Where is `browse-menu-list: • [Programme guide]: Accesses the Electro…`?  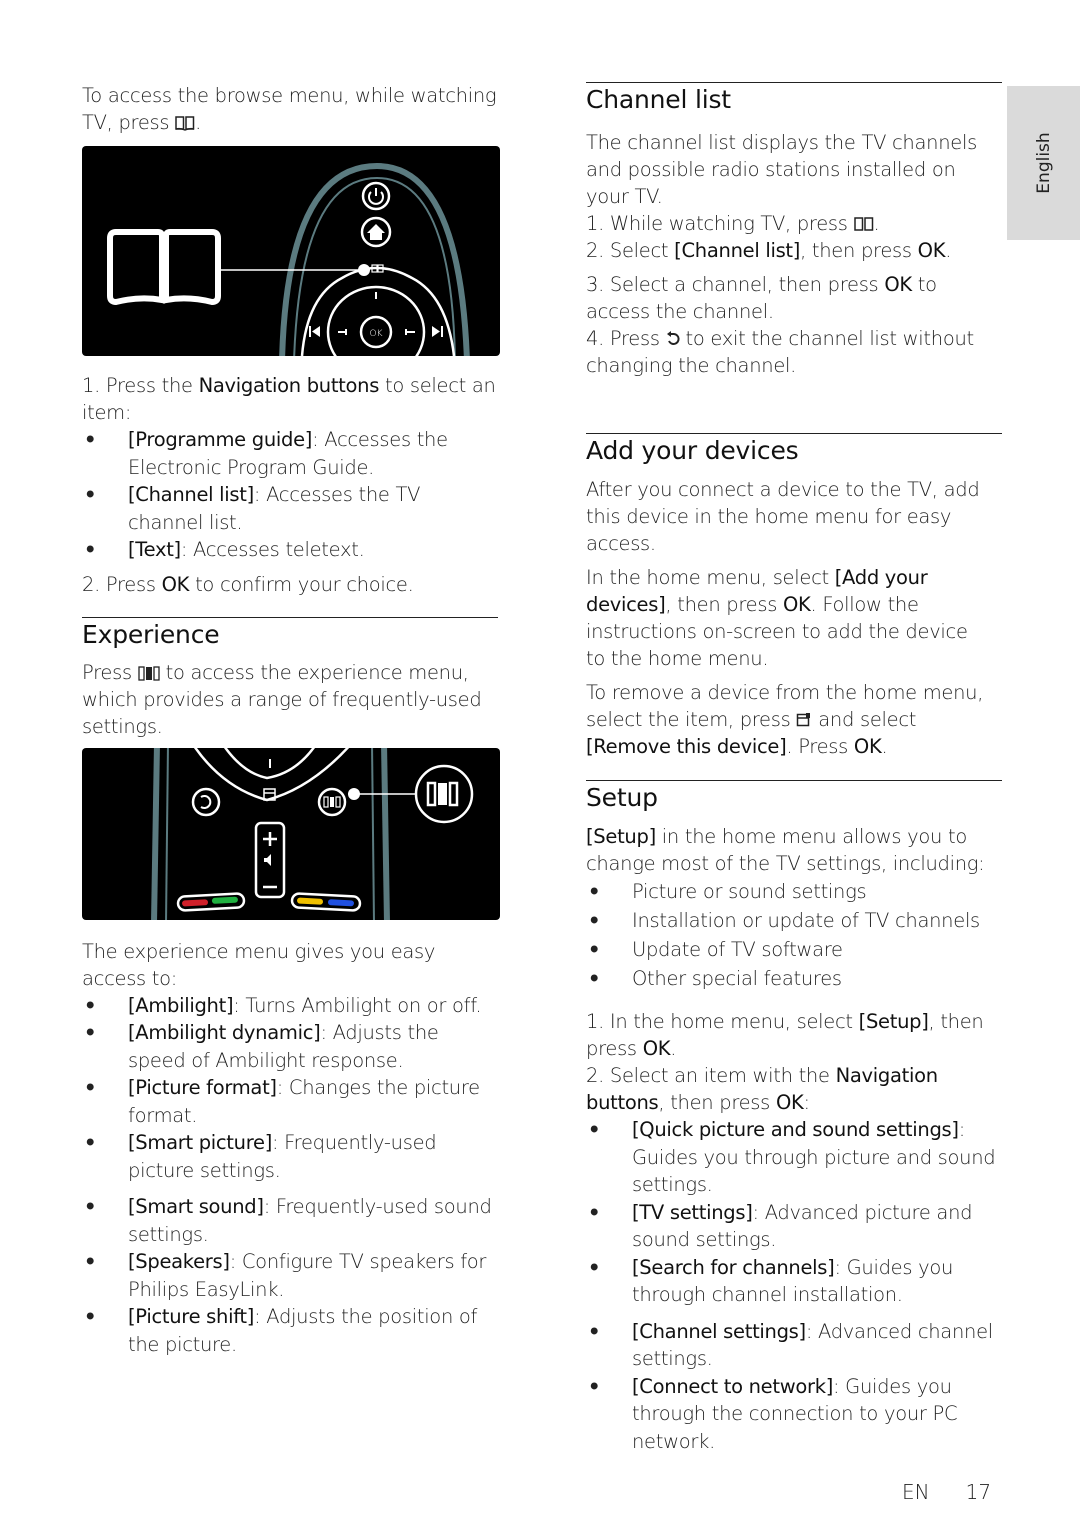 browse-menu-list: • [Programme guide]: Accesses the Electro… is located at coordinates (291, 495).